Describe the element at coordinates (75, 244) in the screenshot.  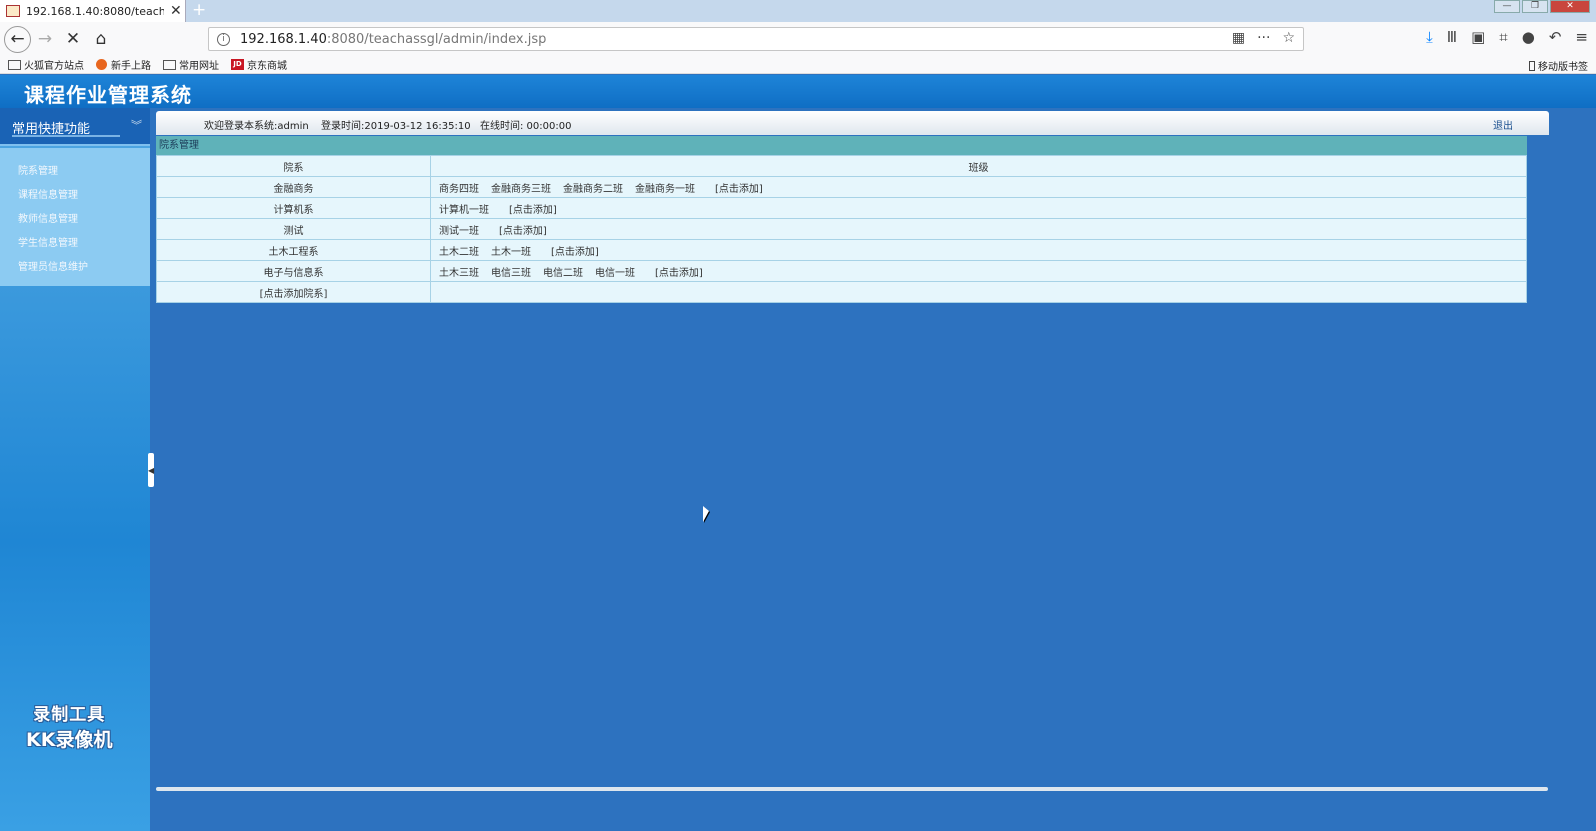
I see `sidebar-item-student: 学生信息管理` at that location.